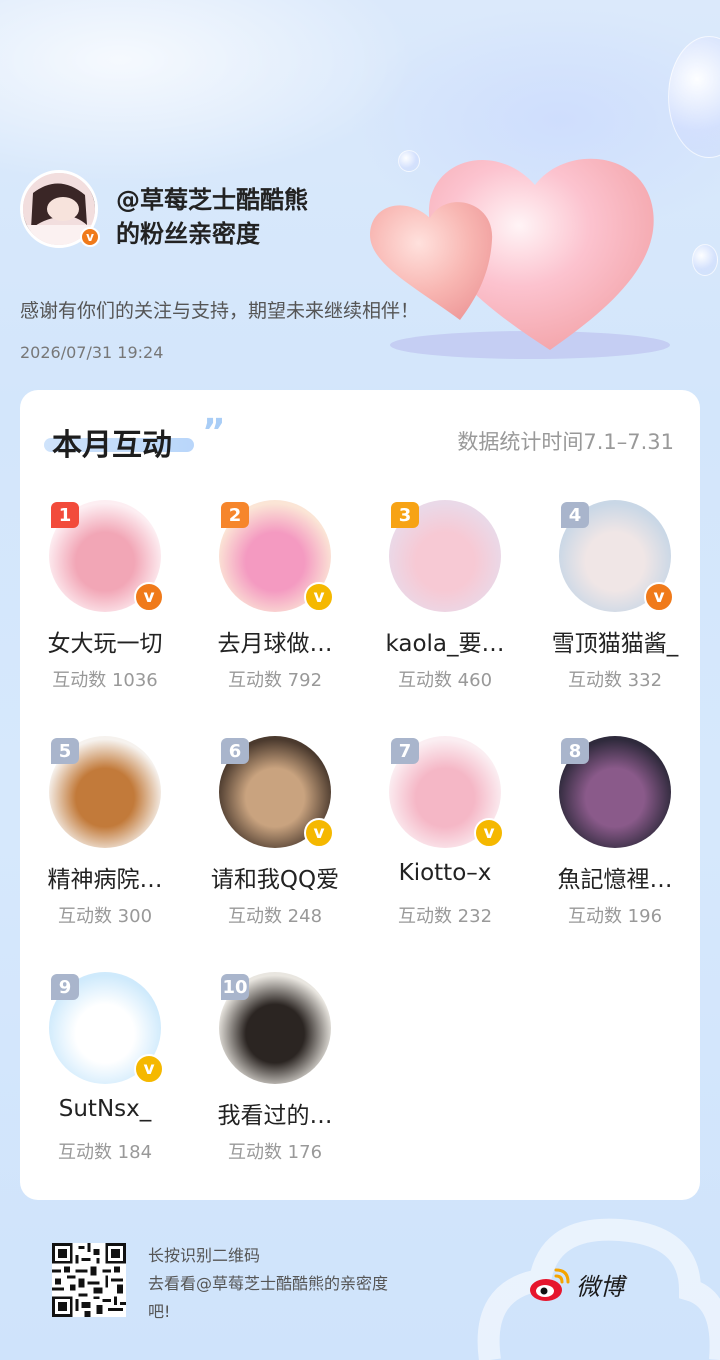 The width and height of the screenshot is (720, 1360). I want to click on stat-period: 数据统计时间7.1–7.31, so click(565, 442).